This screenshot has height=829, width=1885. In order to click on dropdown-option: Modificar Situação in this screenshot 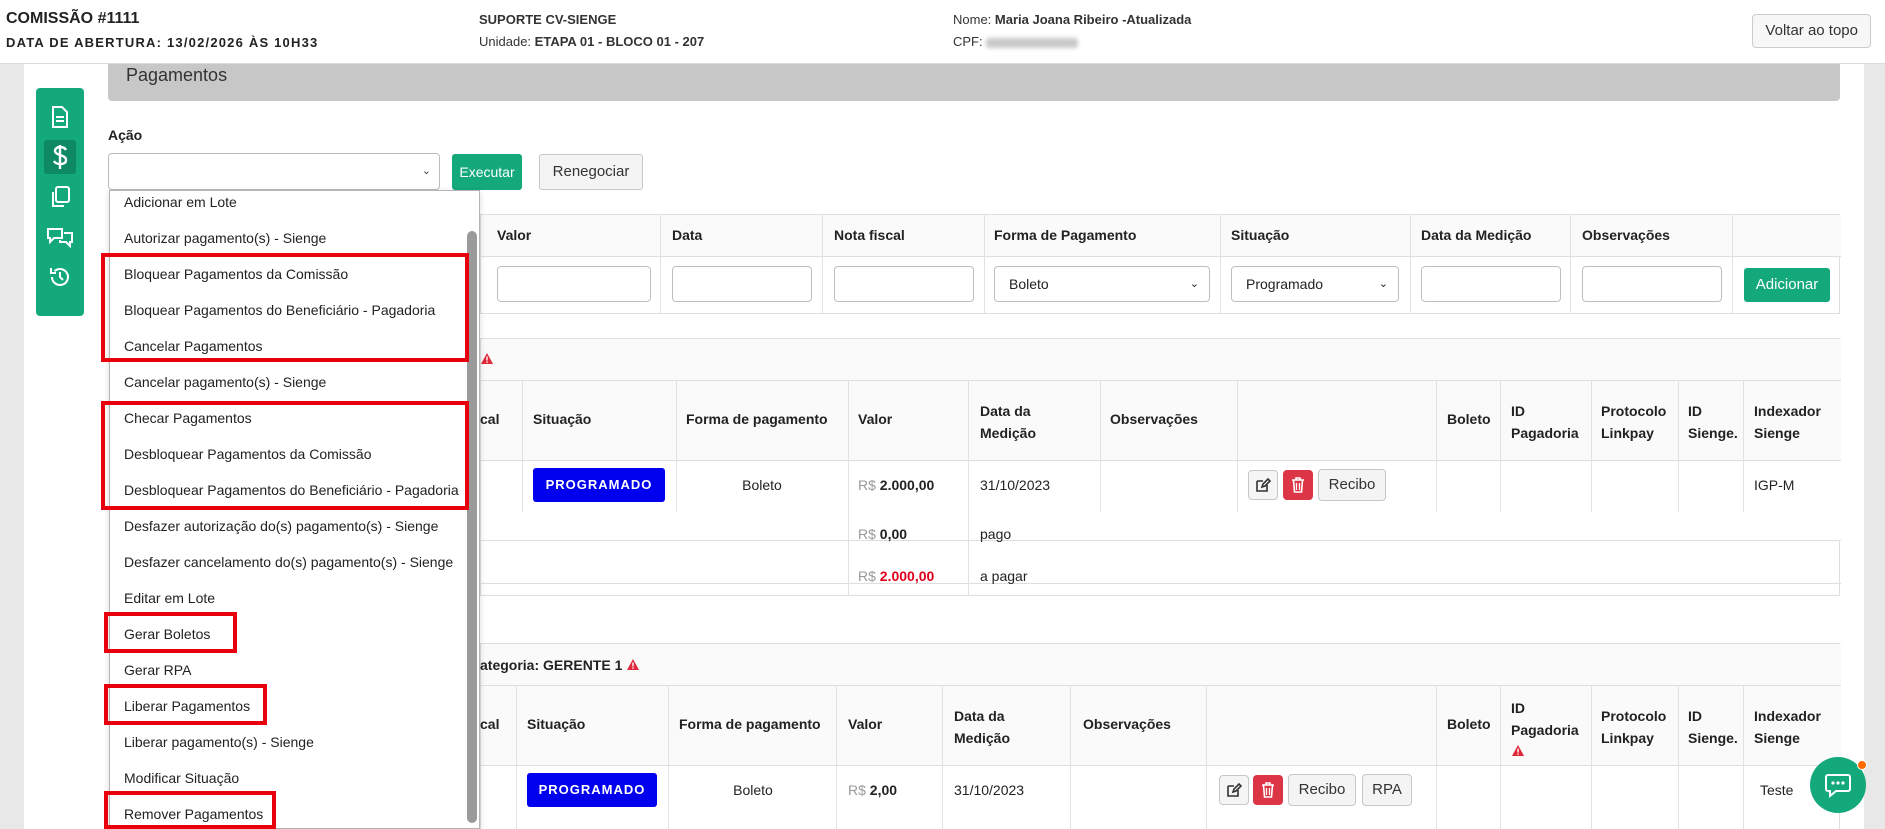, I will do `click(181, 778)`.